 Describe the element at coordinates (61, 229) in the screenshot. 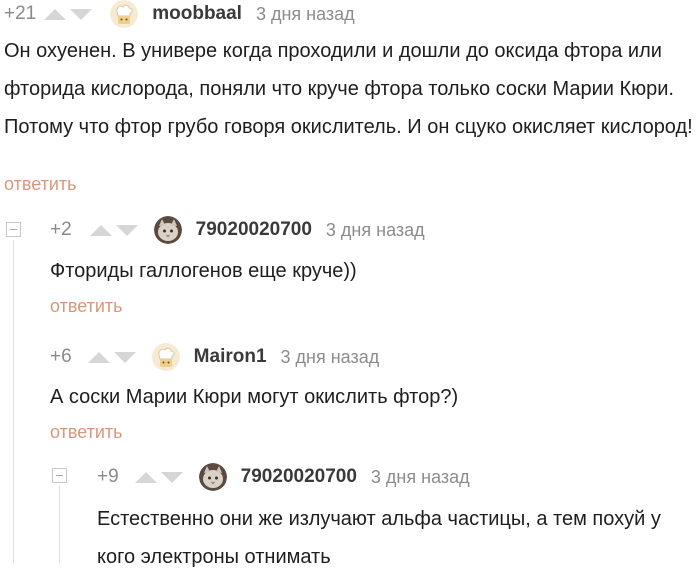

I see `comment-rating: +2` at that location.